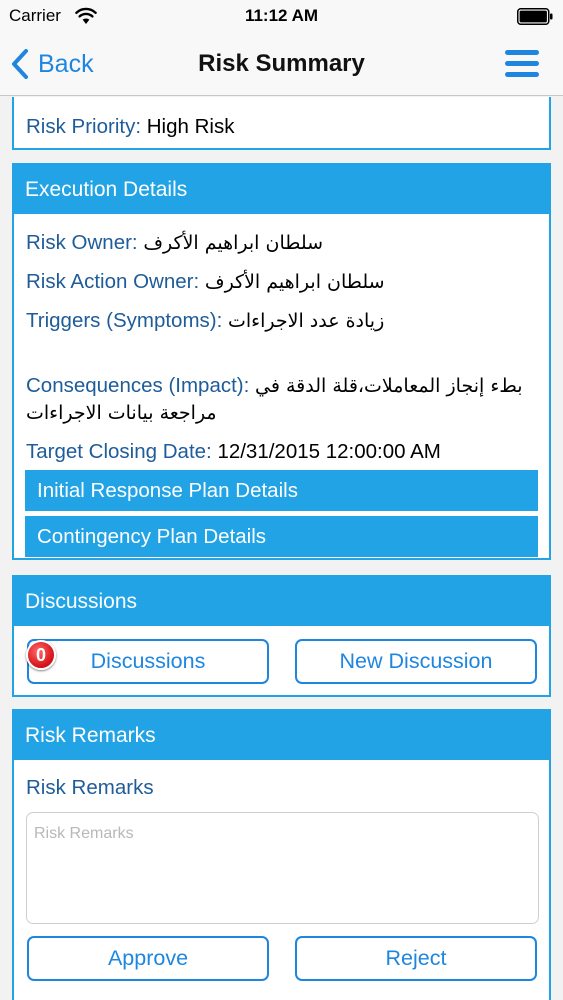 The width and height of the screenshot is (563, 1000). What do you see at coordinates (329, 451) in the screenshot?
I see `target-closing-date-value: 12/31/2015 12:00:00 AM` at bounding box center [329, 451].